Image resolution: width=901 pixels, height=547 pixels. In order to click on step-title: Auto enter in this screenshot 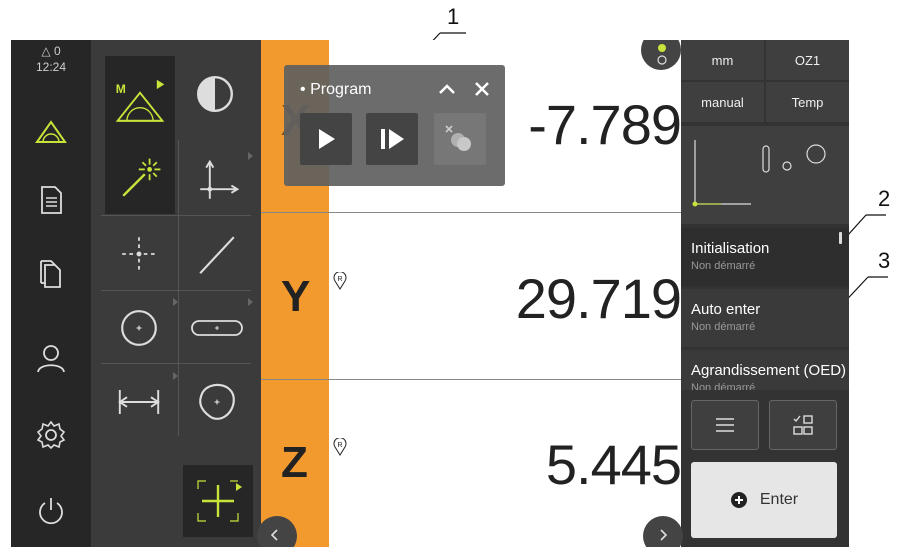, I will do `click(726, 309)`.